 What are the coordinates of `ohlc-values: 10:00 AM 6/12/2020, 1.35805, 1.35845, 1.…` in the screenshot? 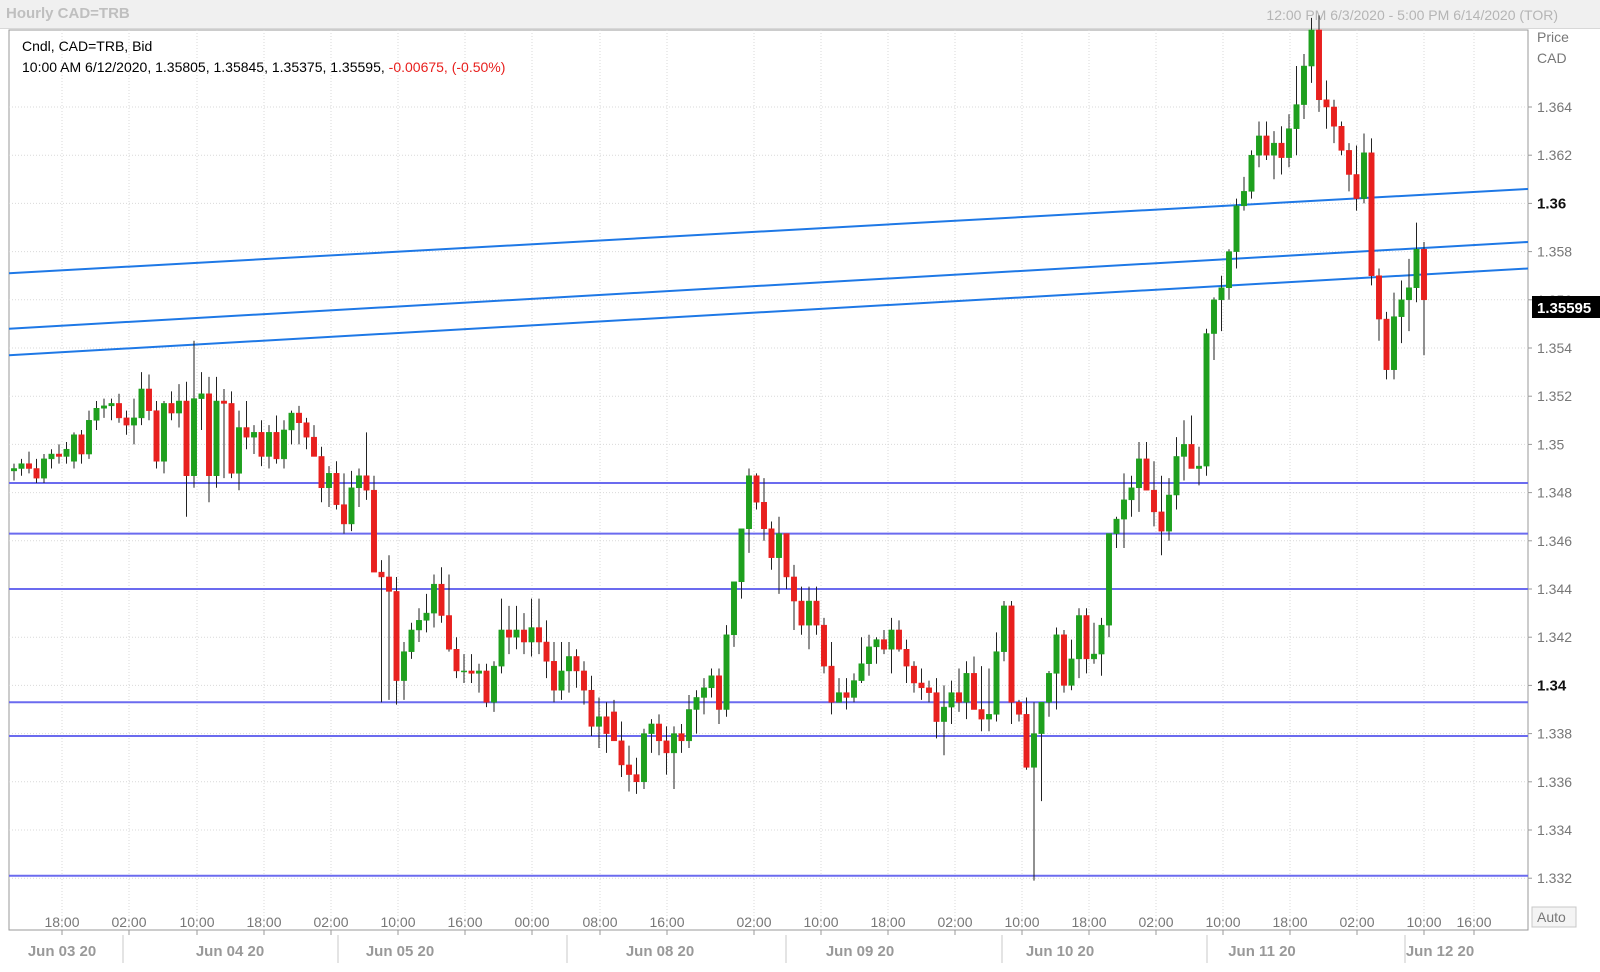 It's located at (263, 67).